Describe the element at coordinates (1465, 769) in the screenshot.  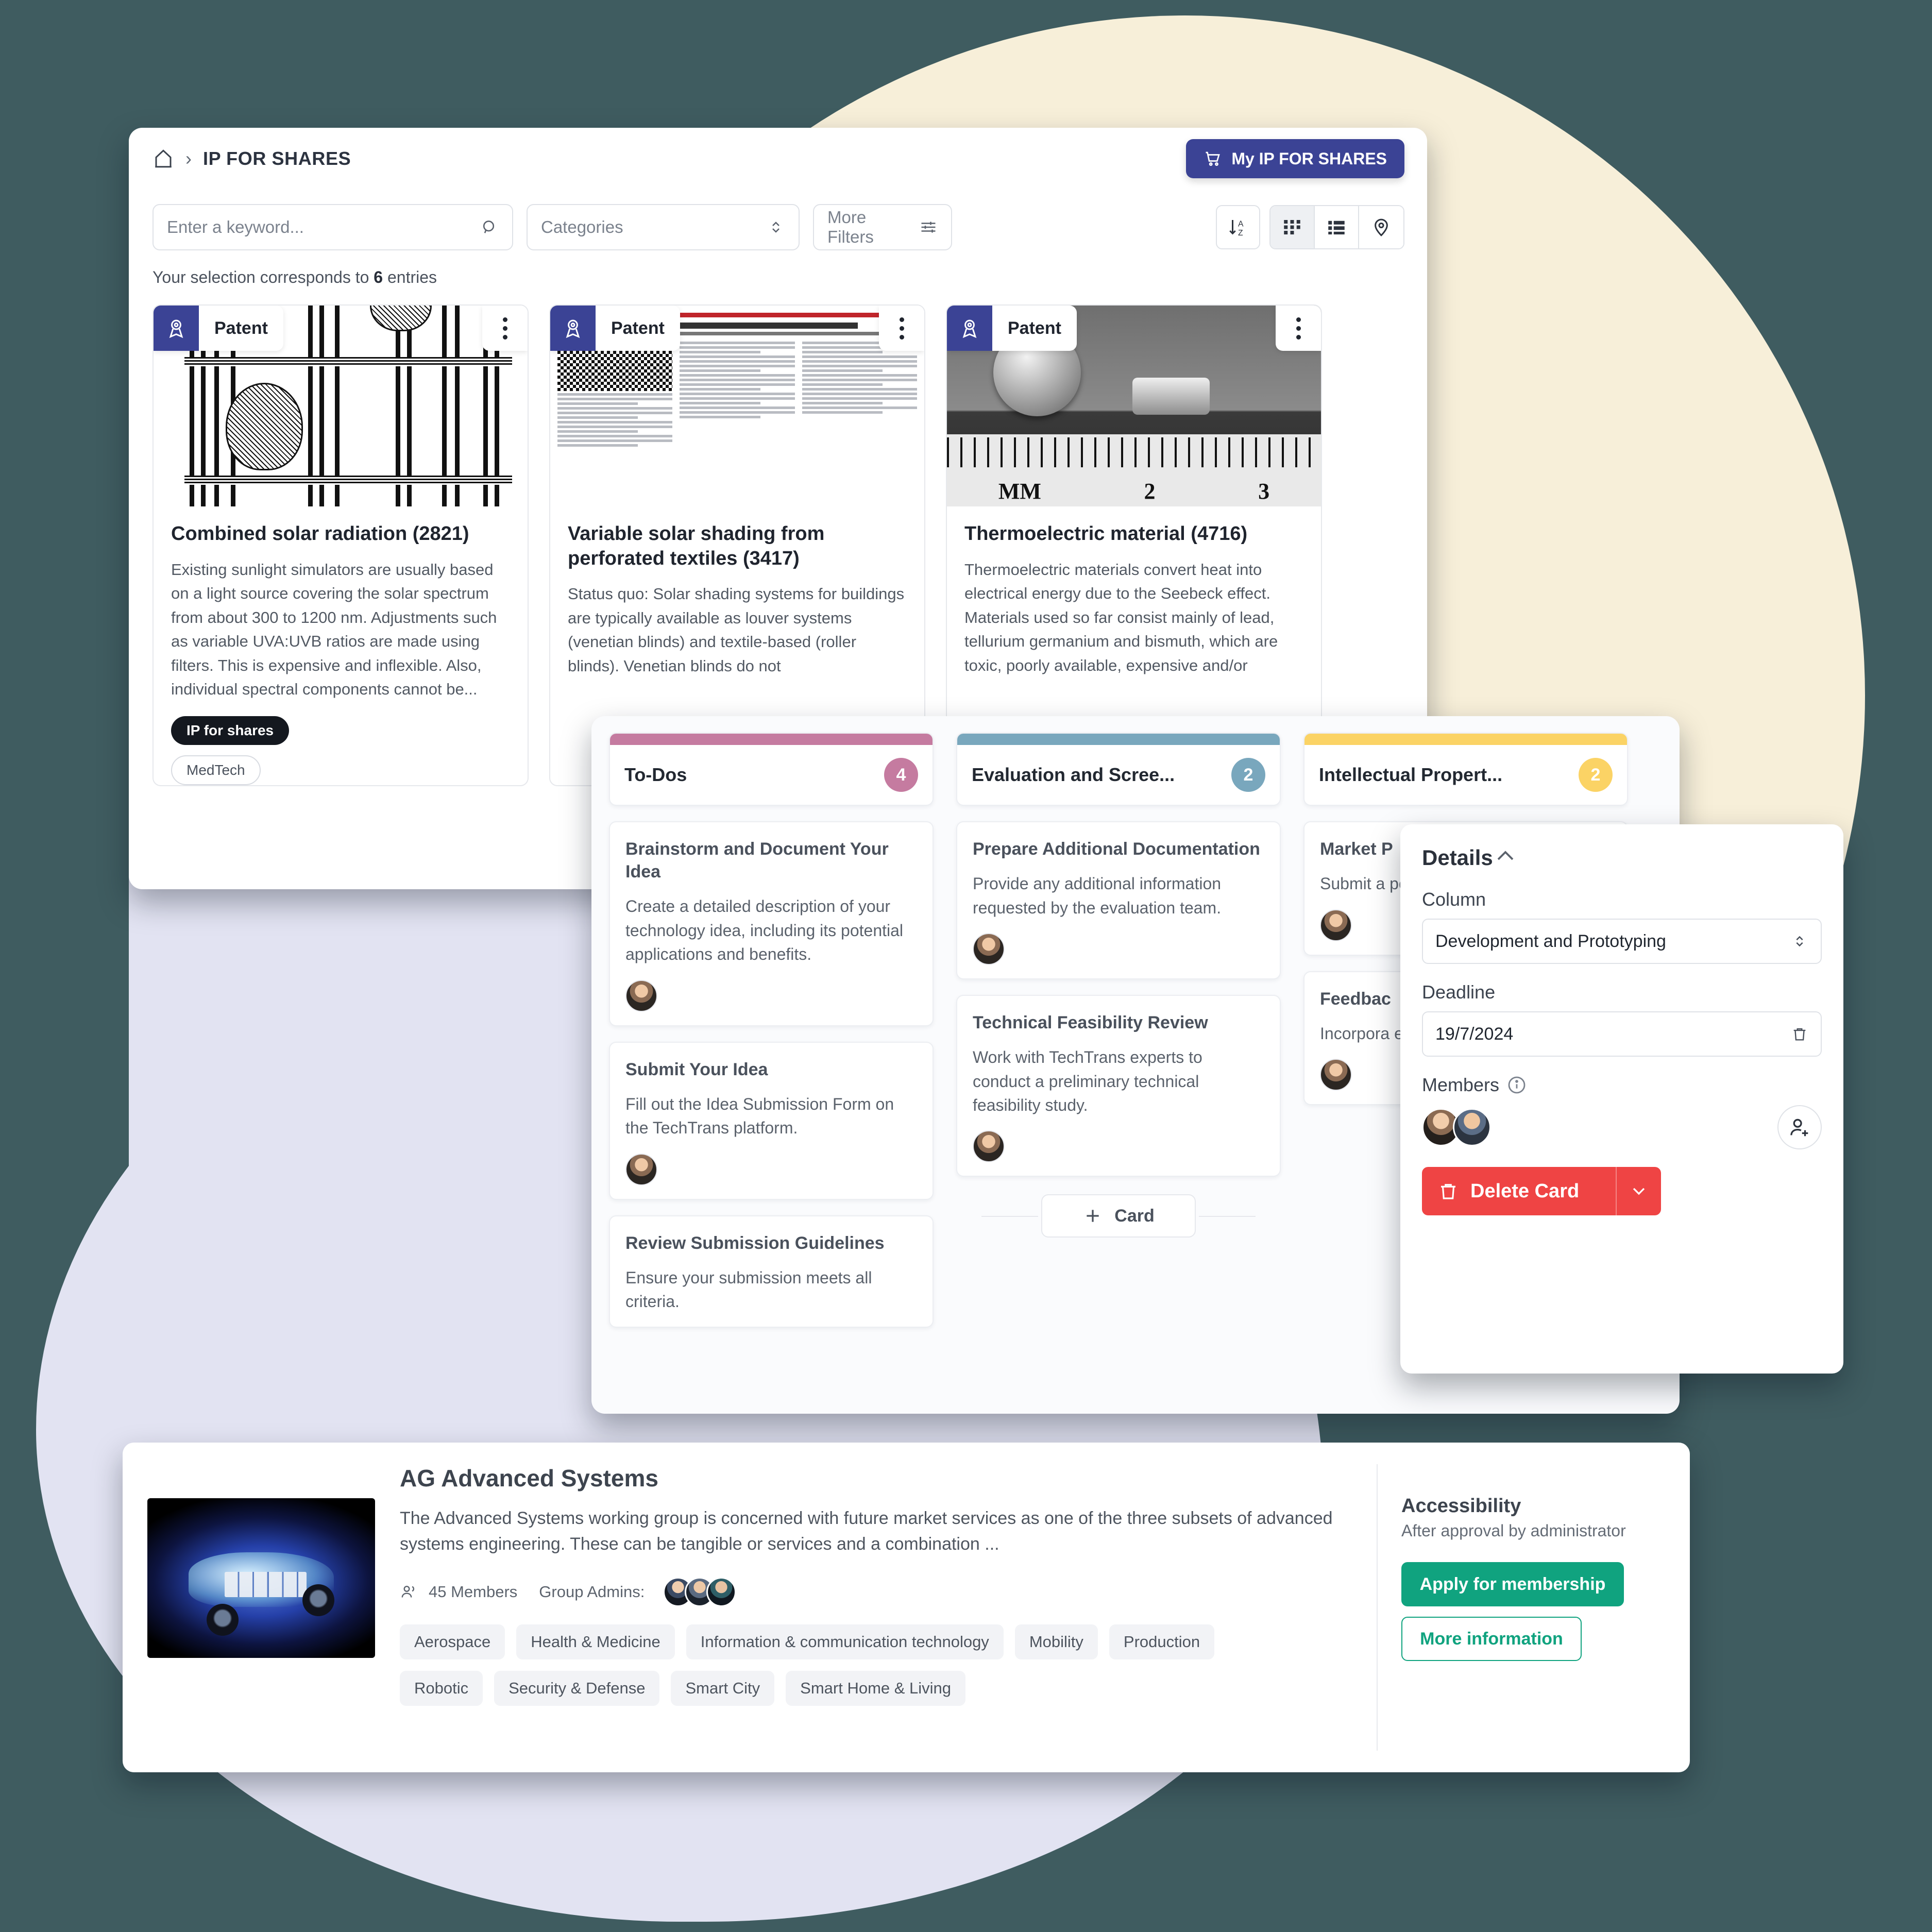
I see `kanban-column-header: Intellectual Propert... 2` at that location.